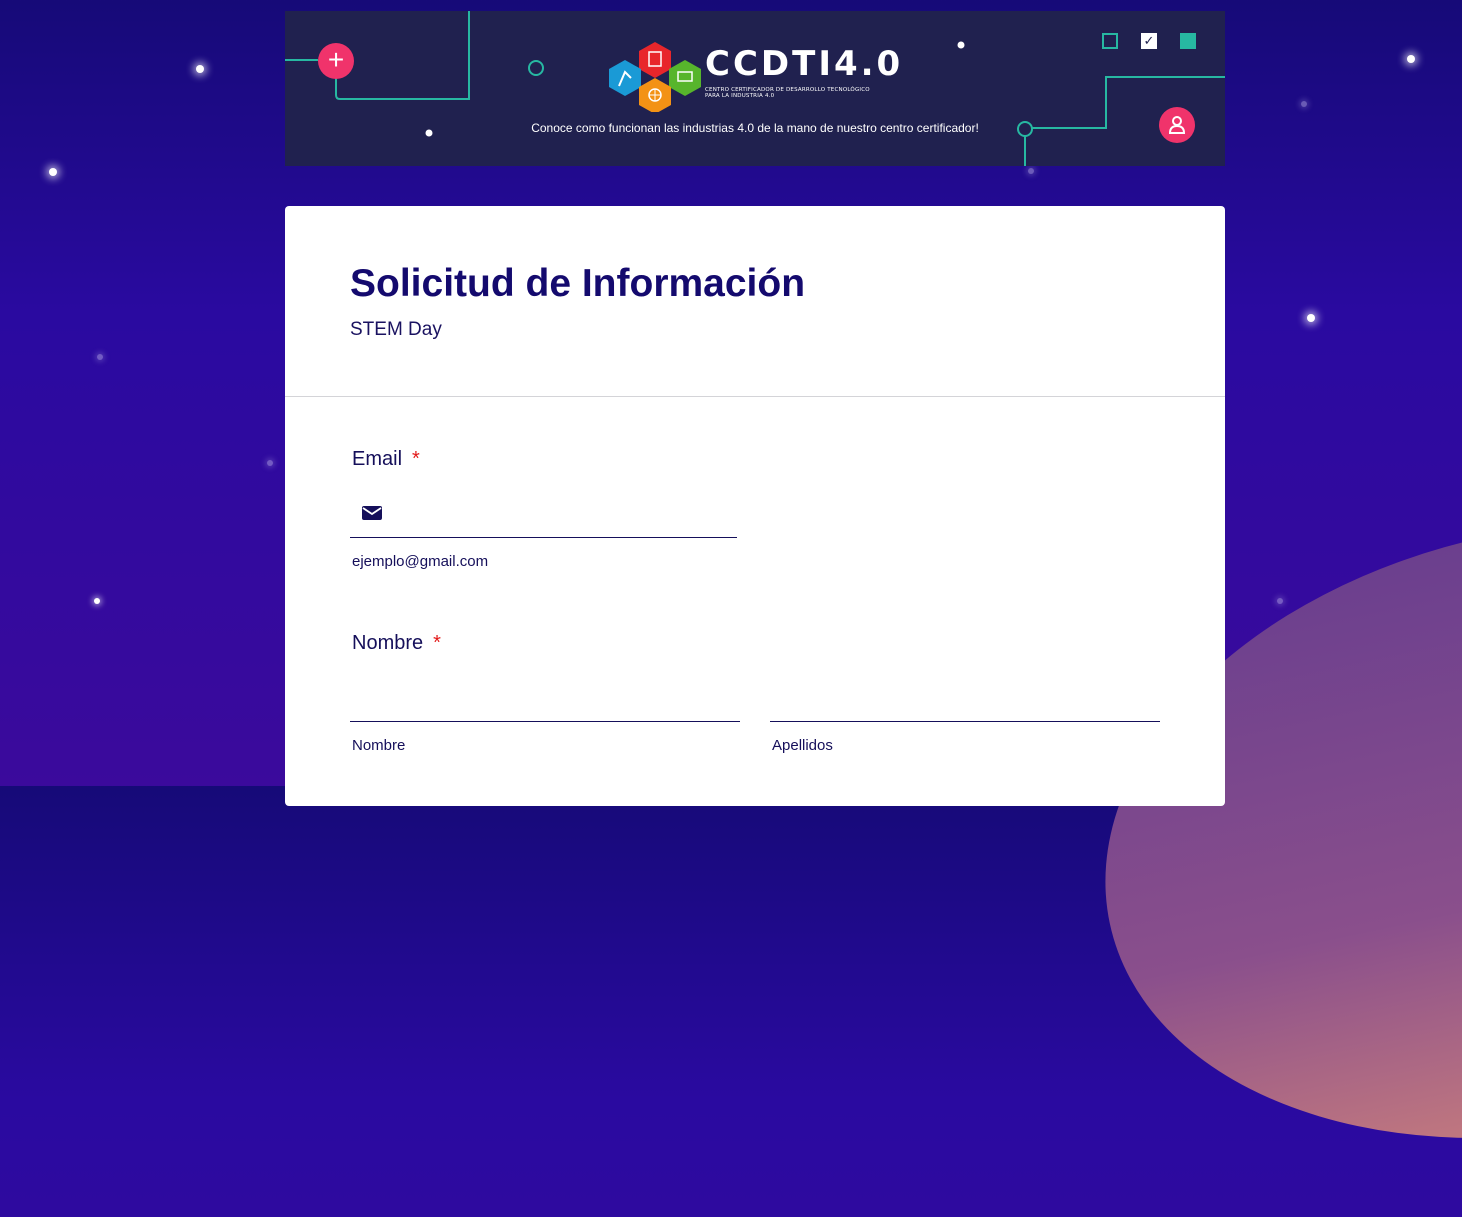 This screenshot has height=1217, width=1462. Describe the element at coordinates (336, 61) in the screenshot. I see `add-button: +` at that location.